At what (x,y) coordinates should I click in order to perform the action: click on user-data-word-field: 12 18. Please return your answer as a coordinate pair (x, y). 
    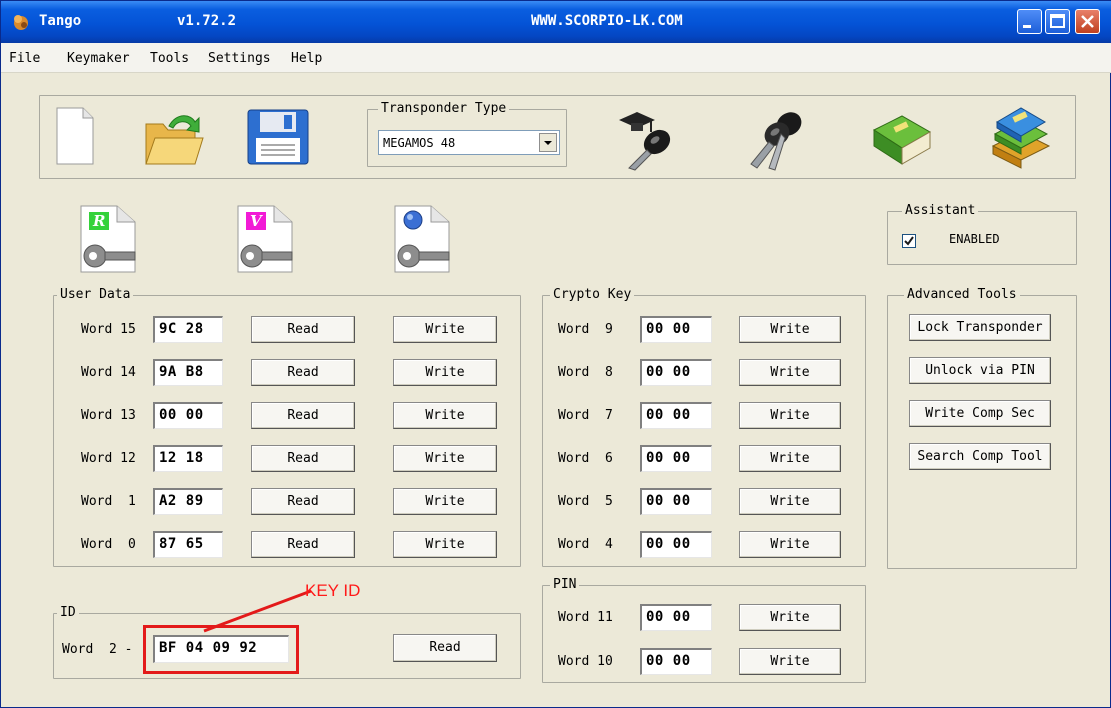
    Looking at the image, I should click on (188, 458).